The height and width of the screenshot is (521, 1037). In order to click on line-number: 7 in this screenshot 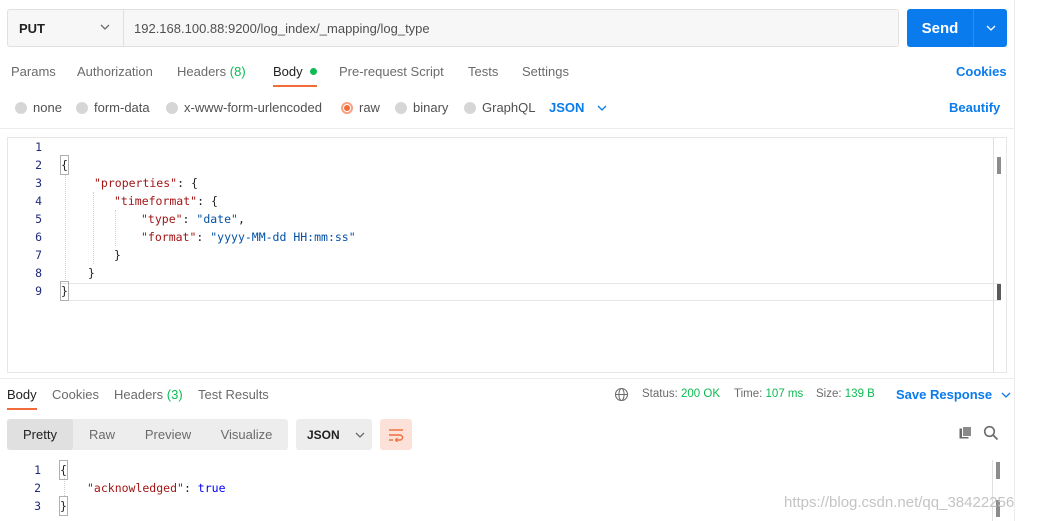, I will do `click(38, 255)`.